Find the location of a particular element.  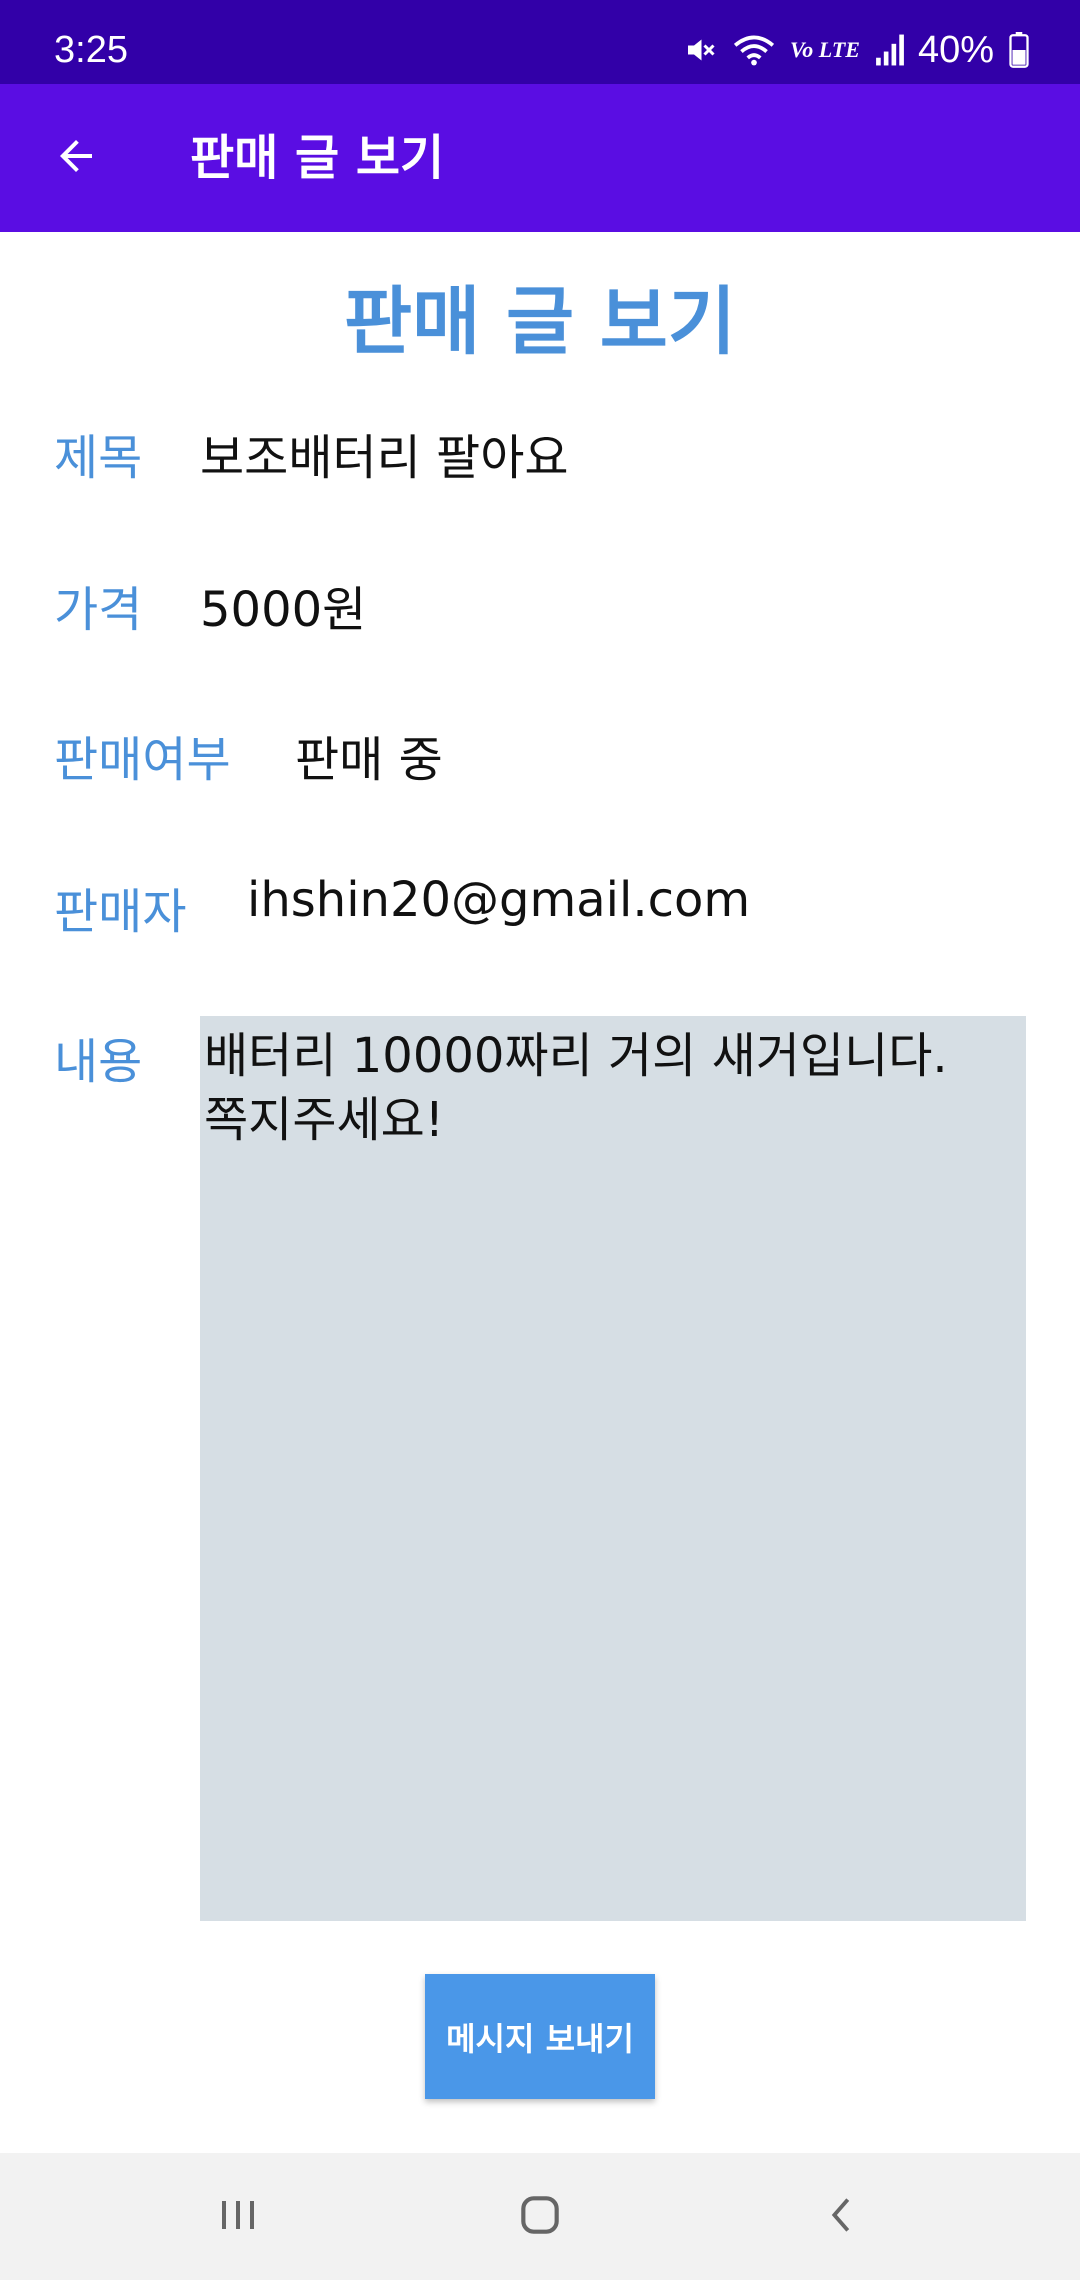

arrow-left-icon is located at coordinates (76, 158).